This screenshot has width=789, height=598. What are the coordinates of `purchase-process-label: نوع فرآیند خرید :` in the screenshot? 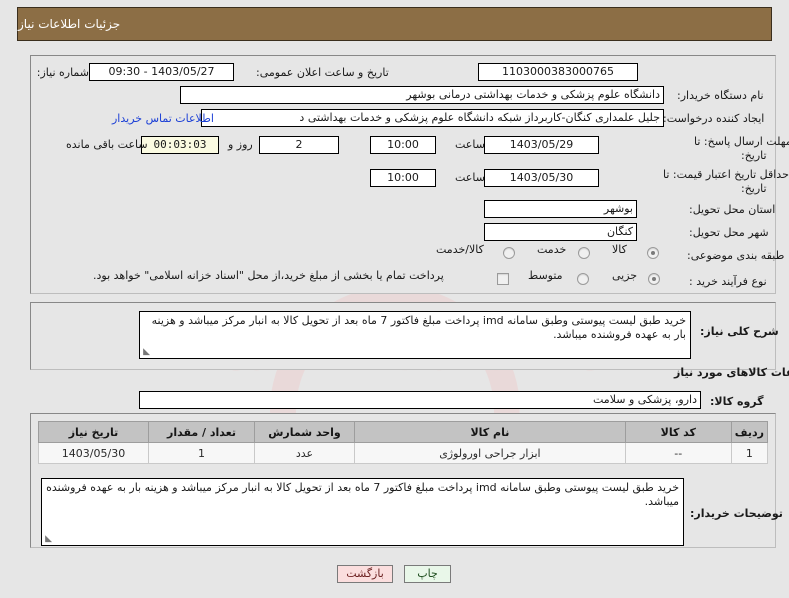 It's located at (728, 281).